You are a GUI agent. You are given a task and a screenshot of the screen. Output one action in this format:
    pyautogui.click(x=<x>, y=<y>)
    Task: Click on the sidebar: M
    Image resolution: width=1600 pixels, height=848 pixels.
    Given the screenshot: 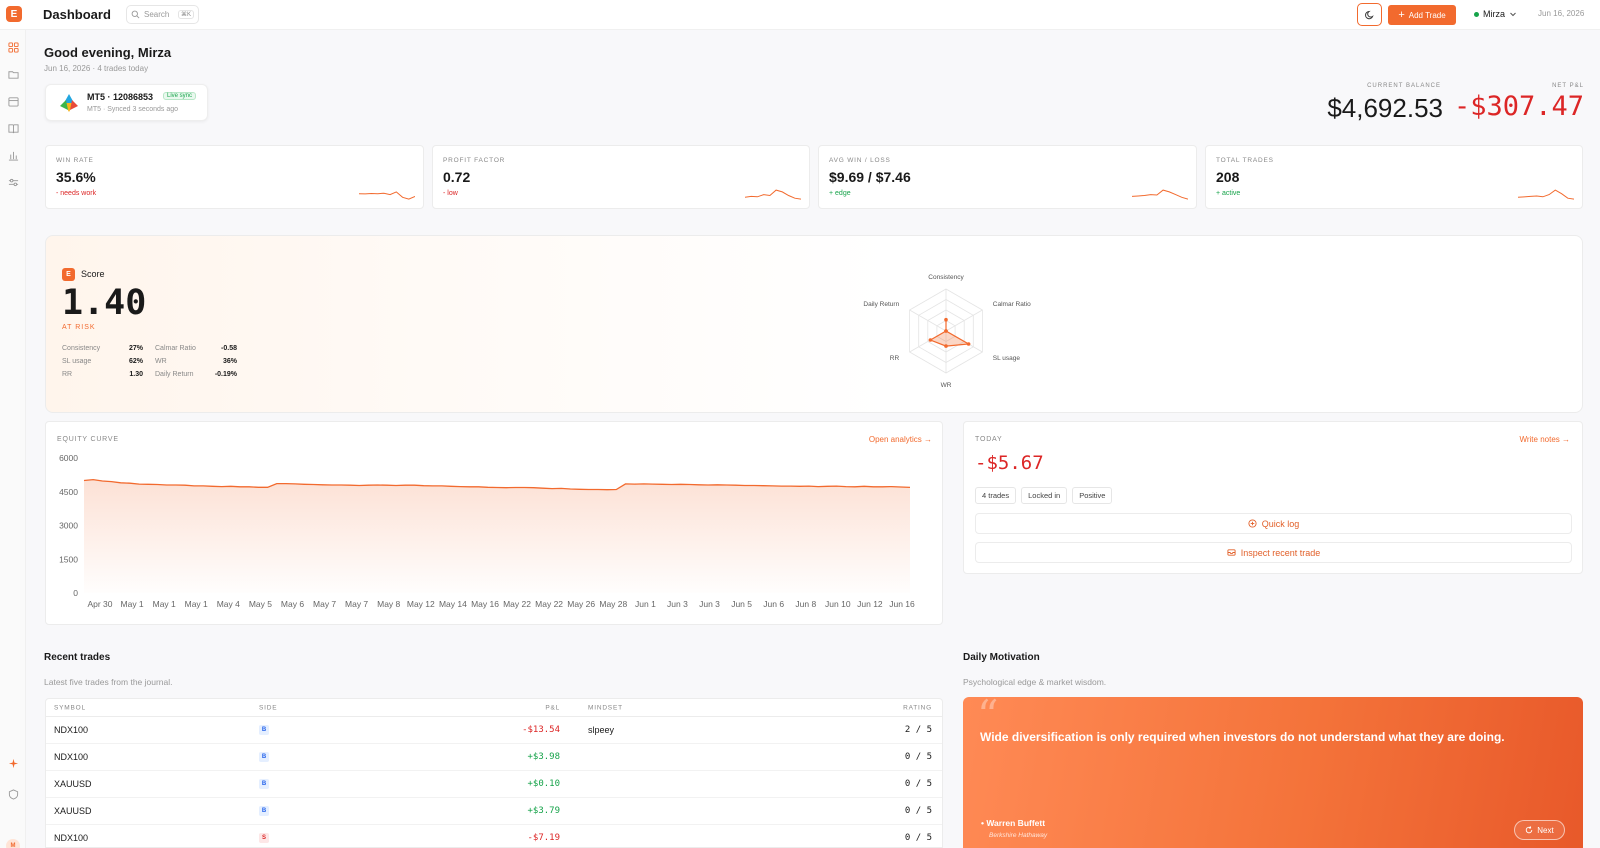 What is the action you would take?
    pyautogui.click(x=13, y=439)
    